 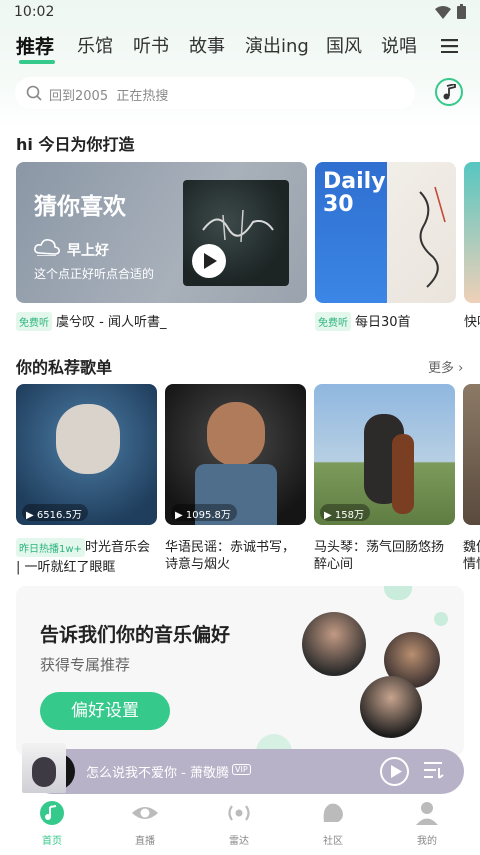 What do you see at coordinates (472, 322) in the screenshot?
I see `third-caption: 快吧` at bounding box center [472, 322].